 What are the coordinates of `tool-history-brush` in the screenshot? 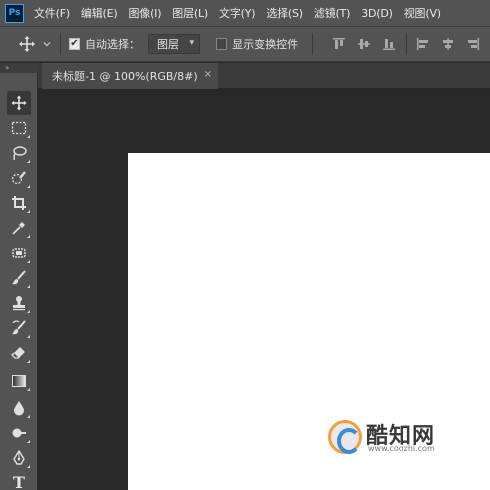 It's located at (19, 328).